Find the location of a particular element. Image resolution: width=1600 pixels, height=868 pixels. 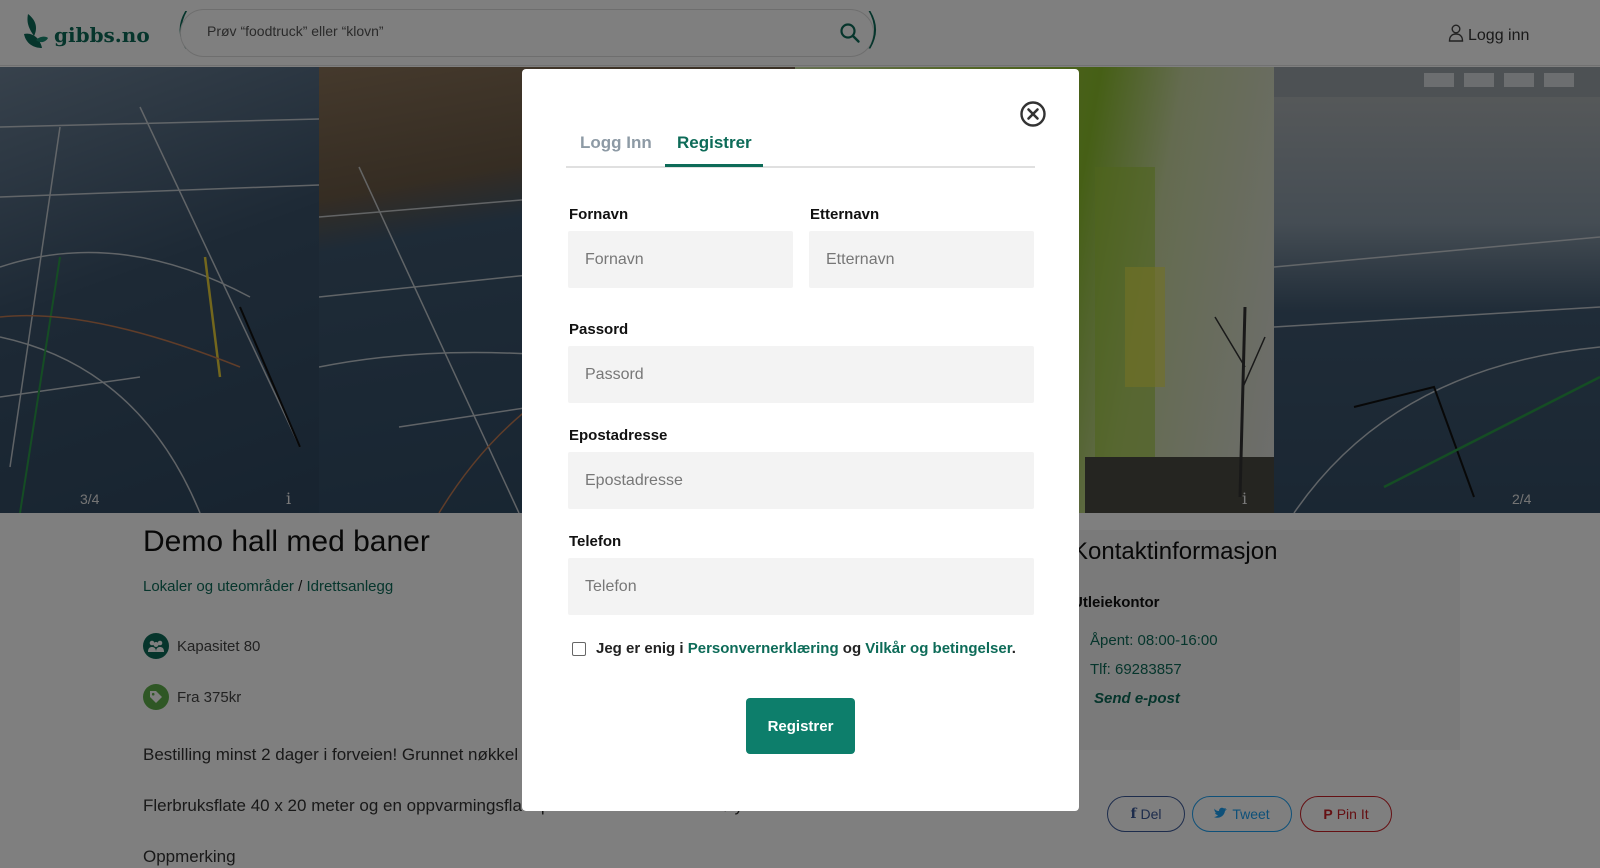

phone-label: Telefon is located at coordinates (595, 541).